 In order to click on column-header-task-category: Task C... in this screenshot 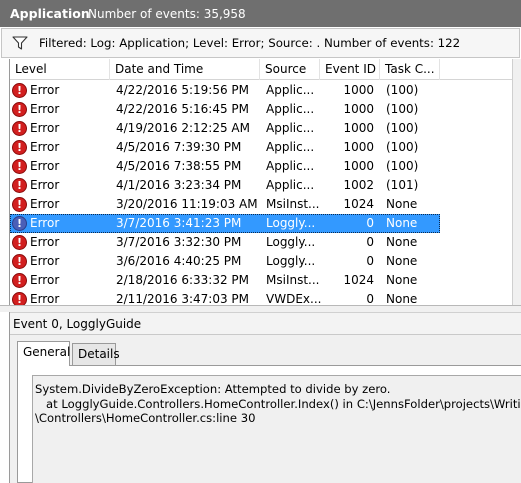, I will do `click(410, 69)`.